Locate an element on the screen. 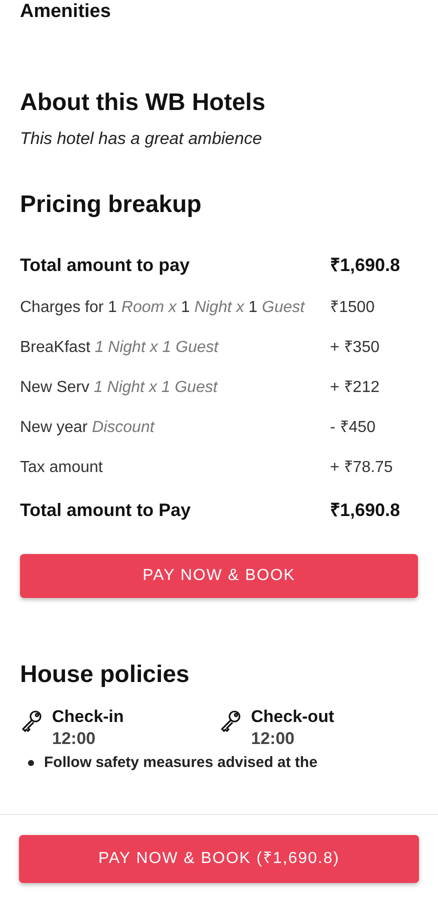 This screenshot has width=438, height=900. total-label: Total amount to Pay is located at coordinates (105, 510).